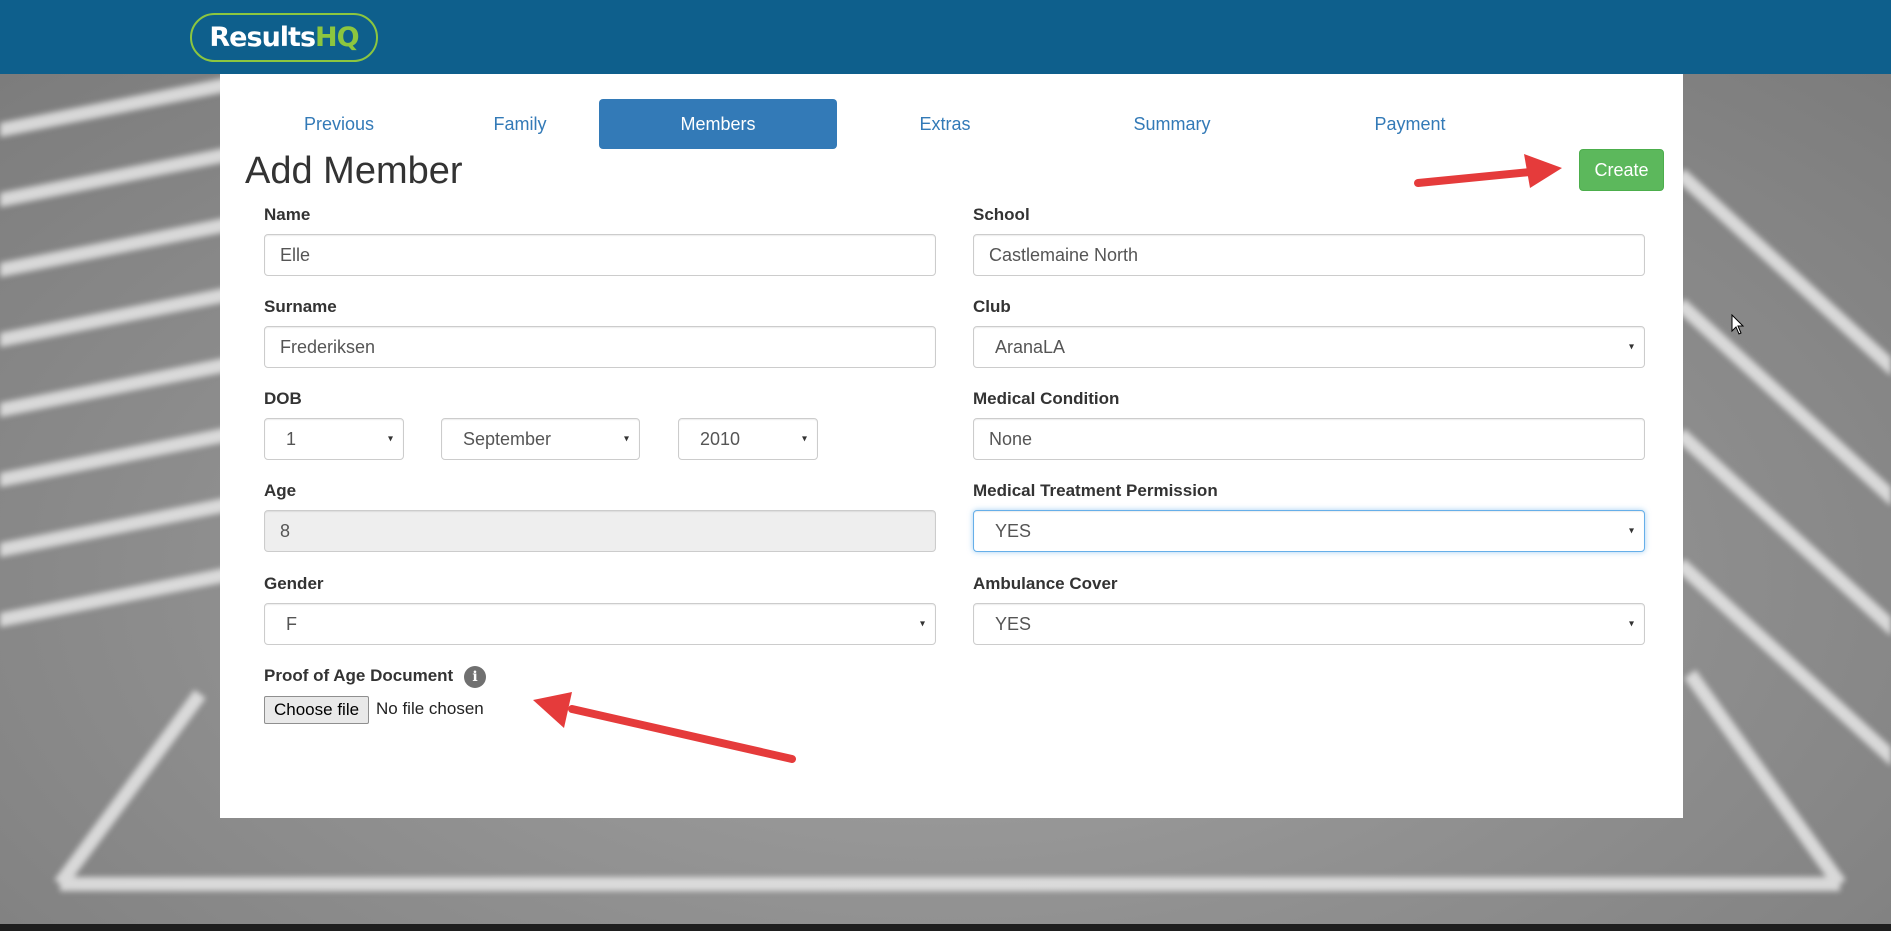  What do you see at coordinates (1410, 124) in the screenshot?
I see `tab-payment: Payment` at bounding box center [1410, 124].